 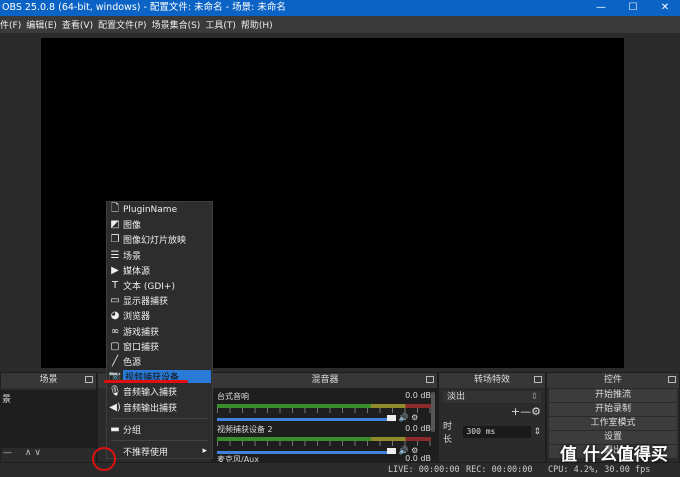 I want to click on minimize-button: —, so click(x=601, y=8).